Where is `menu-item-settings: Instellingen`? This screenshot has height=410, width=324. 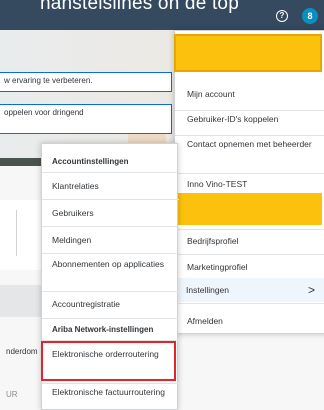 menu-item-settings: Instellingen is located at coordinates (208, 290).